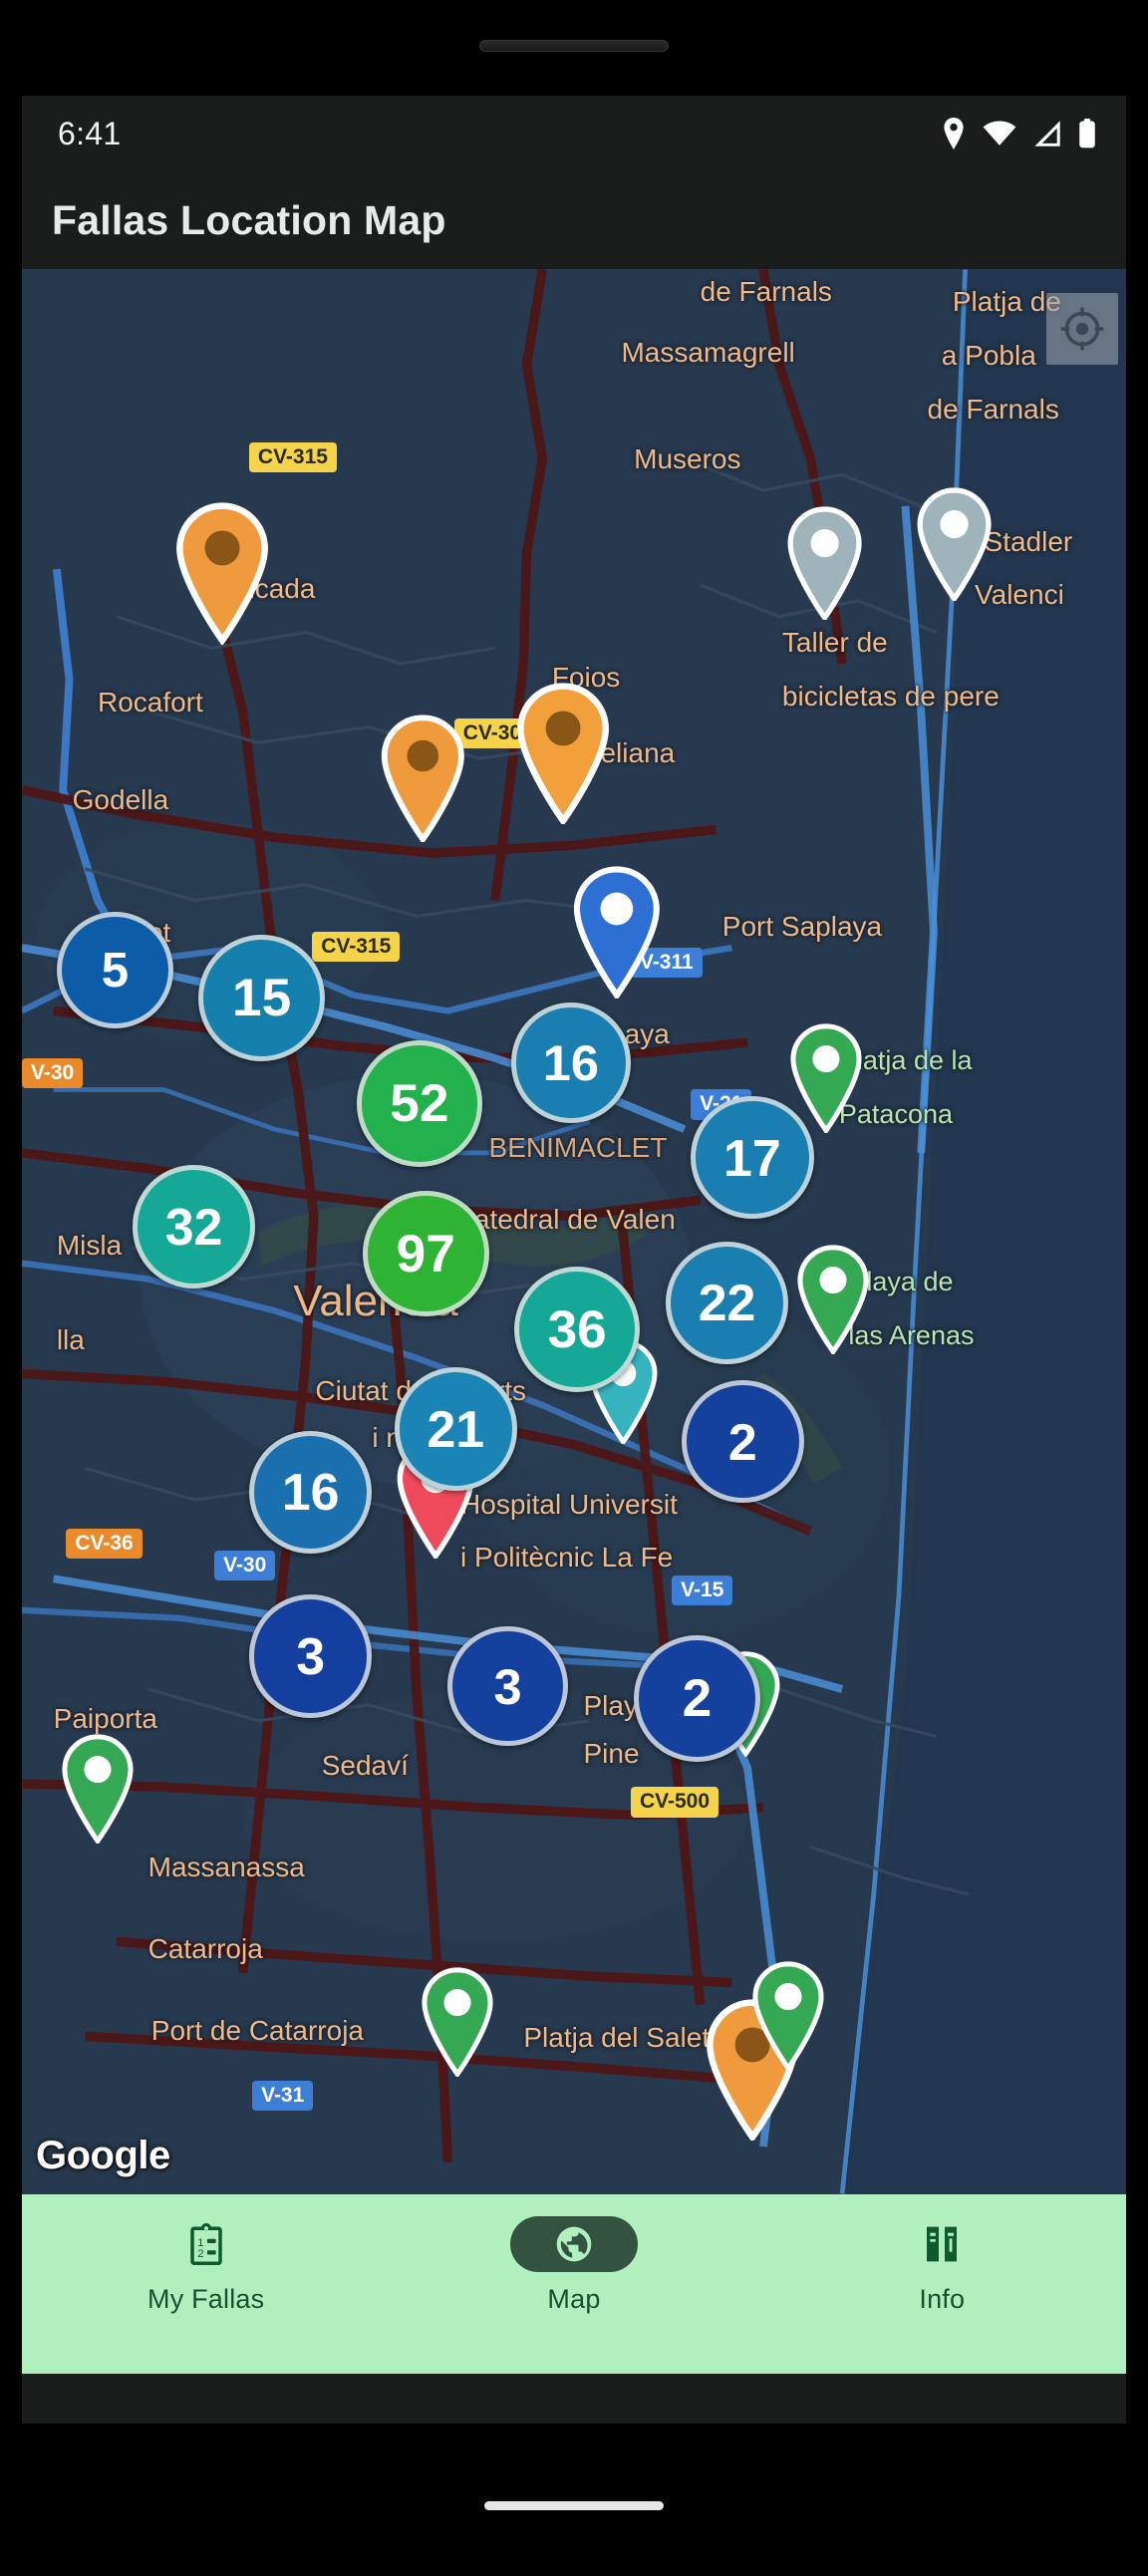 Image resolution: width=1148 pixels, height=2576 pixels. I want to click on user-location-pin-icon, so click(617, 933).